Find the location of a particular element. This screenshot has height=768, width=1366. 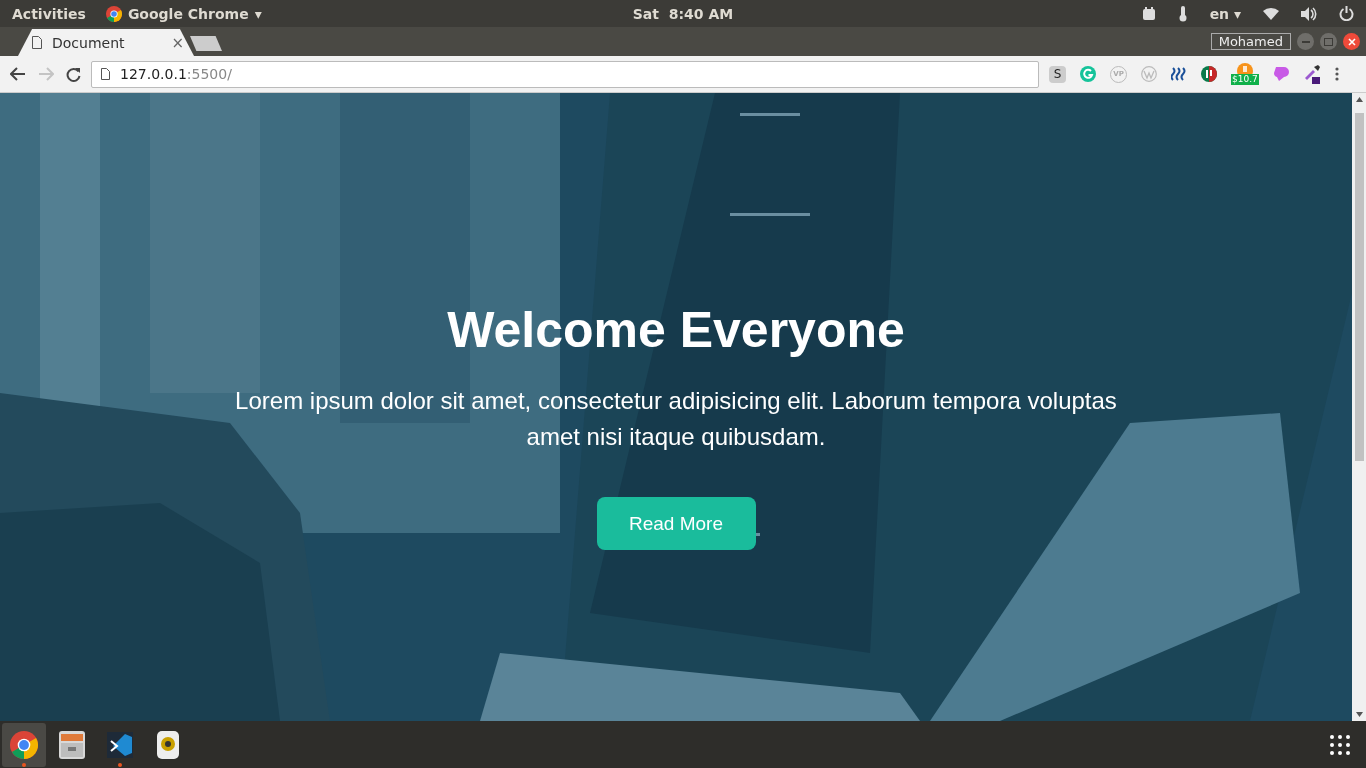

scrollbar is located at coordinates (1359, 407).